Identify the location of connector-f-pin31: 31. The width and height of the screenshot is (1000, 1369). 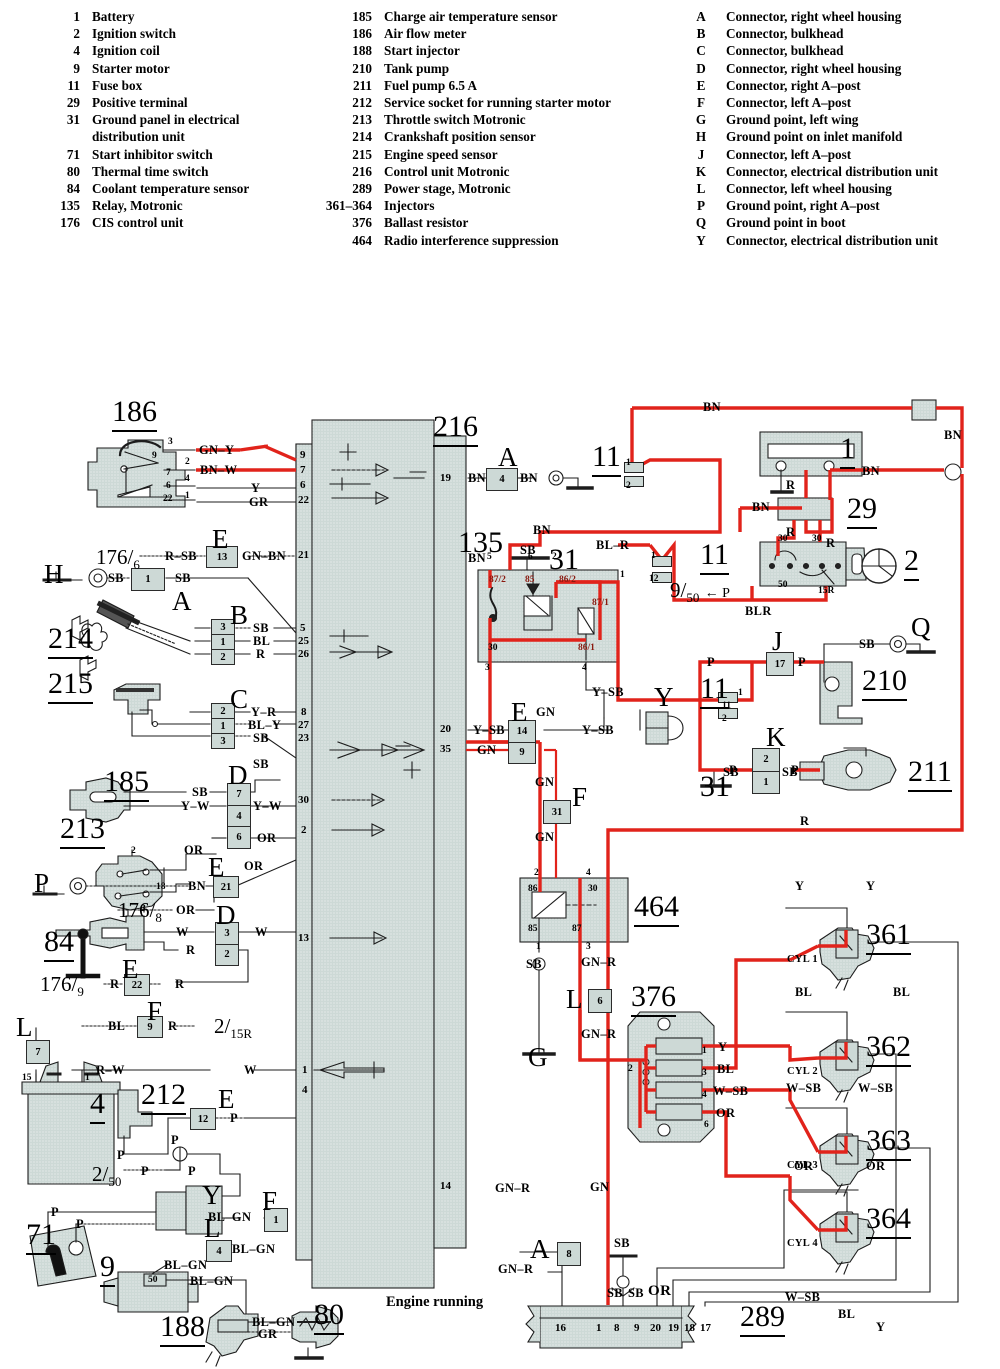
(557, 812).